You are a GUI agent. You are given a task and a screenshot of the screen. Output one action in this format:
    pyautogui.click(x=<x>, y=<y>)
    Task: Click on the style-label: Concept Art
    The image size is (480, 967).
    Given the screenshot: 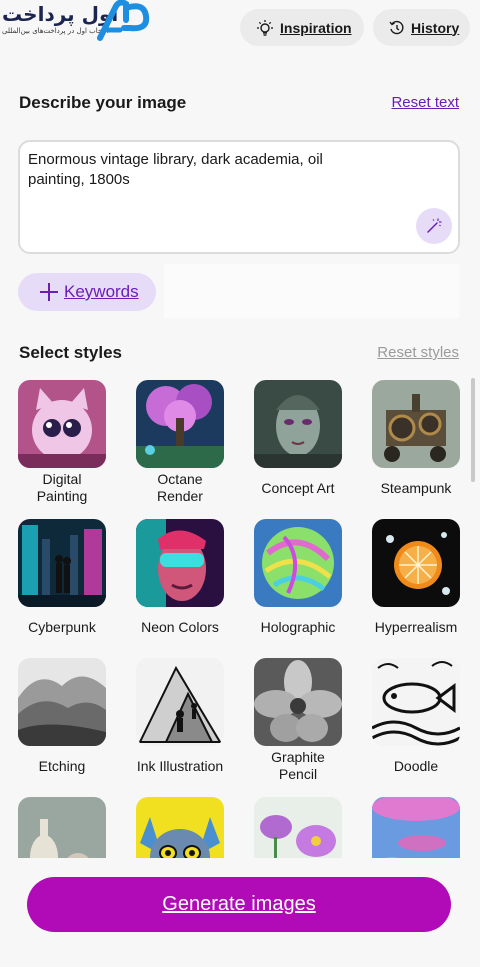 What is the action you would take?
    pyautogui.click(x=298, y=487)
    